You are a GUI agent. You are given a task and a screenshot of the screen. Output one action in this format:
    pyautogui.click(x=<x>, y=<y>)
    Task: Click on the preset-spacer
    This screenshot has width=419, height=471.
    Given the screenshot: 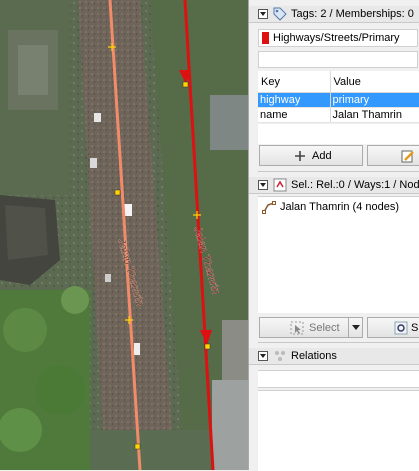 What is the action you would take?
    pyautogui.click(x=338, y=59)
    